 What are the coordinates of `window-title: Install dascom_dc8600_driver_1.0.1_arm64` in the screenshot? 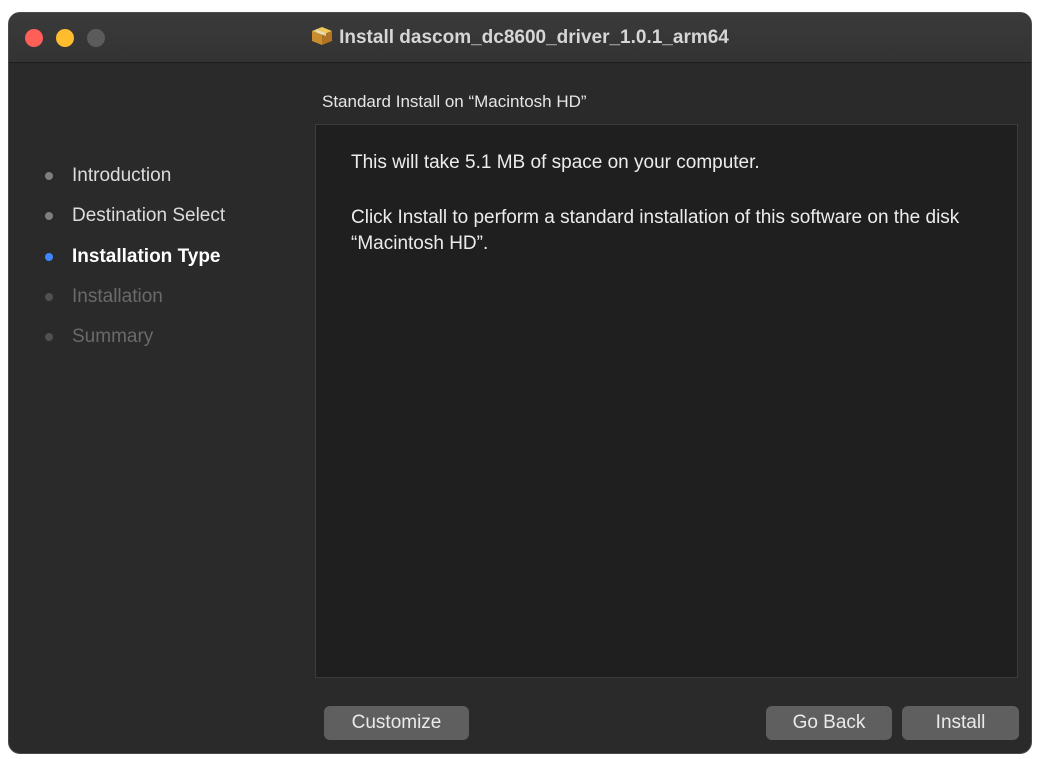 It's located at (534, 37).